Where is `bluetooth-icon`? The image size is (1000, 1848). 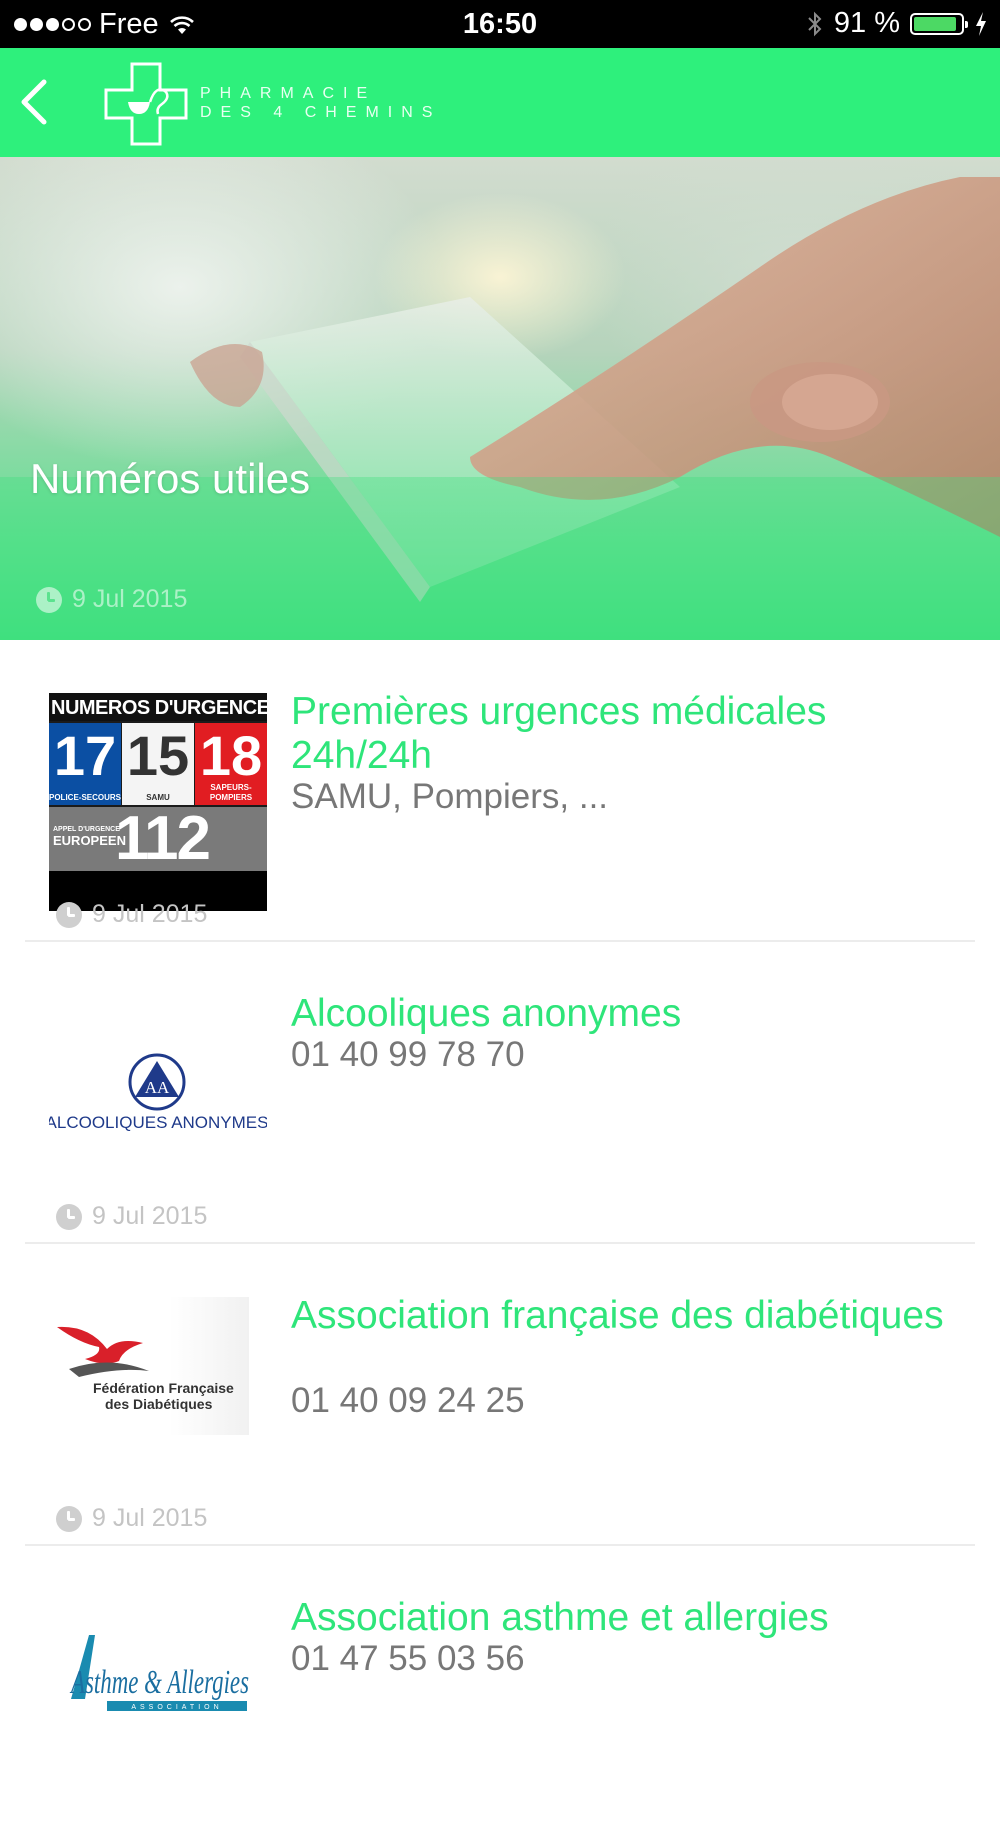
bluetooth-icon is located at coordinates (815, 23).